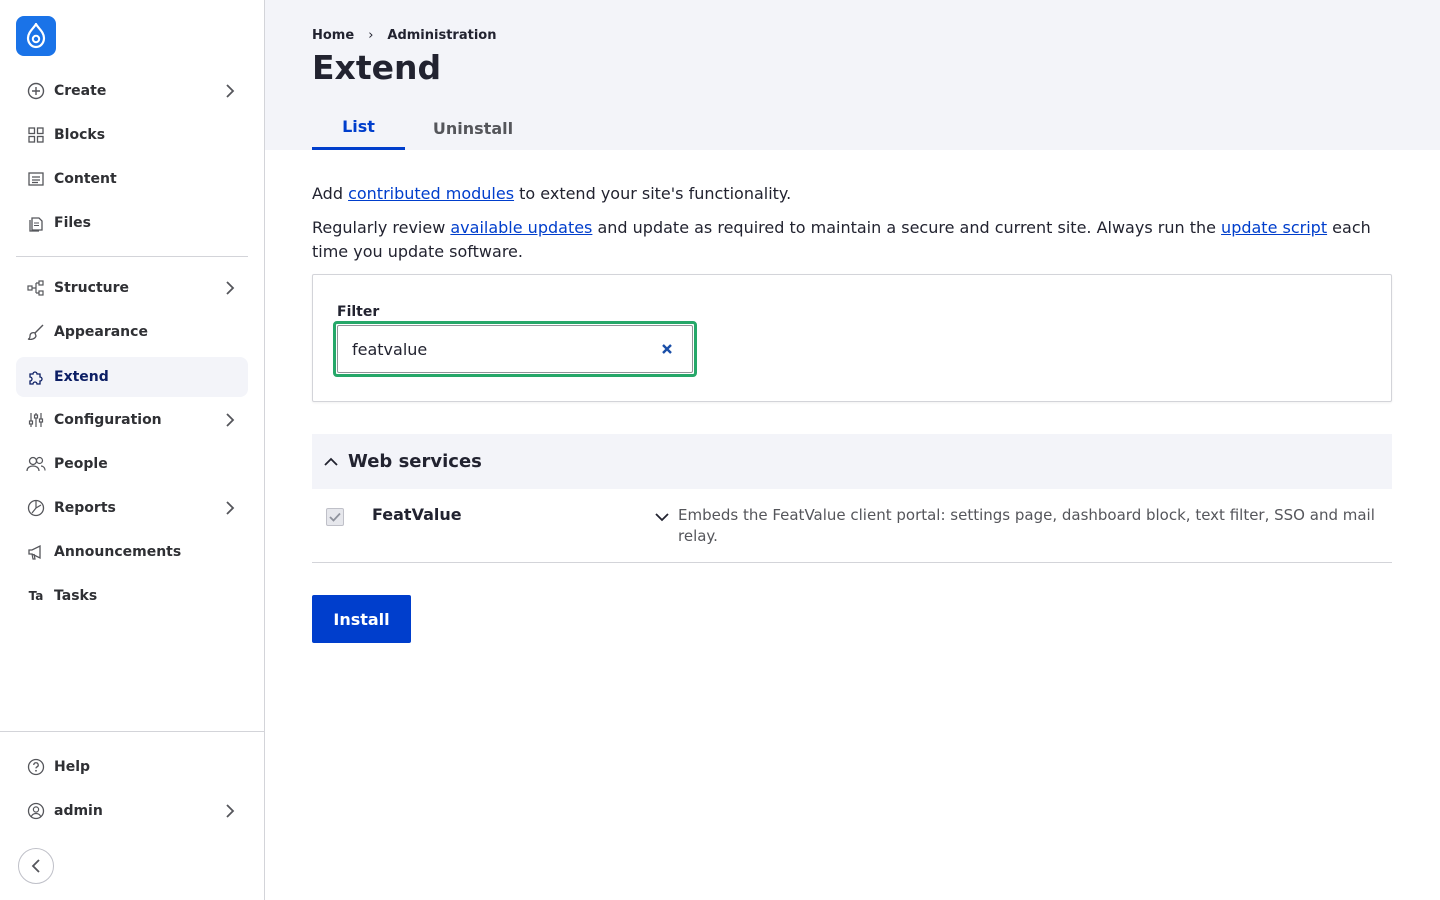 This screenshot has height=900, width=1440. I want to click on files-icon, so click(36, 223).